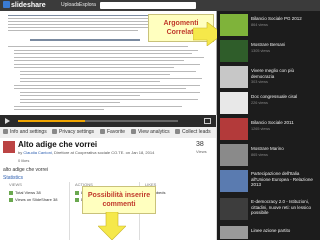 The width and height of the screenshot is (320, 240). What do you see at coordinates (77, 132) in the screenshot?
I see `privacy-settings-label: Privacy settings` at bounding box center [77, 132].